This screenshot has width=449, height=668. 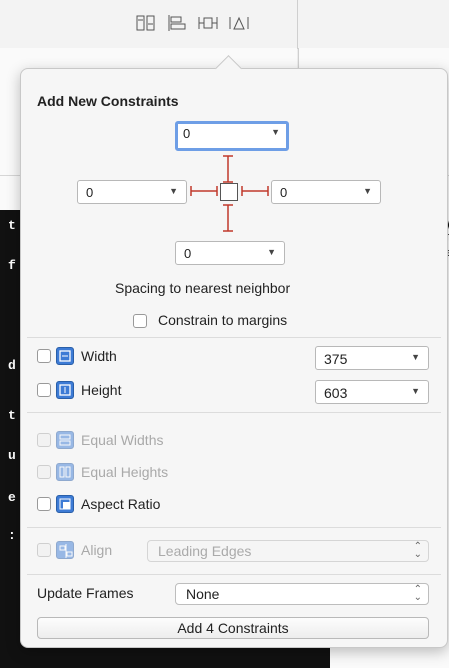 What do you see at coordinates (232, 136) in the screenshot?
I see `top-spacing-field: 0 ▼` at bounding box center [232, 136].